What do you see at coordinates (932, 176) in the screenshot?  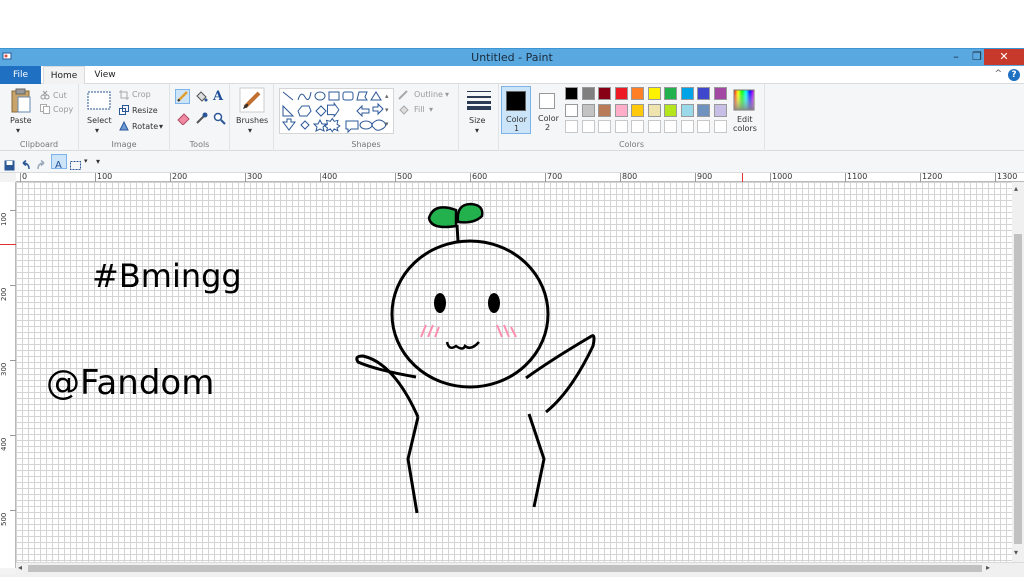 I see `ruler-label: 1200` at bounding box center [932, 176].